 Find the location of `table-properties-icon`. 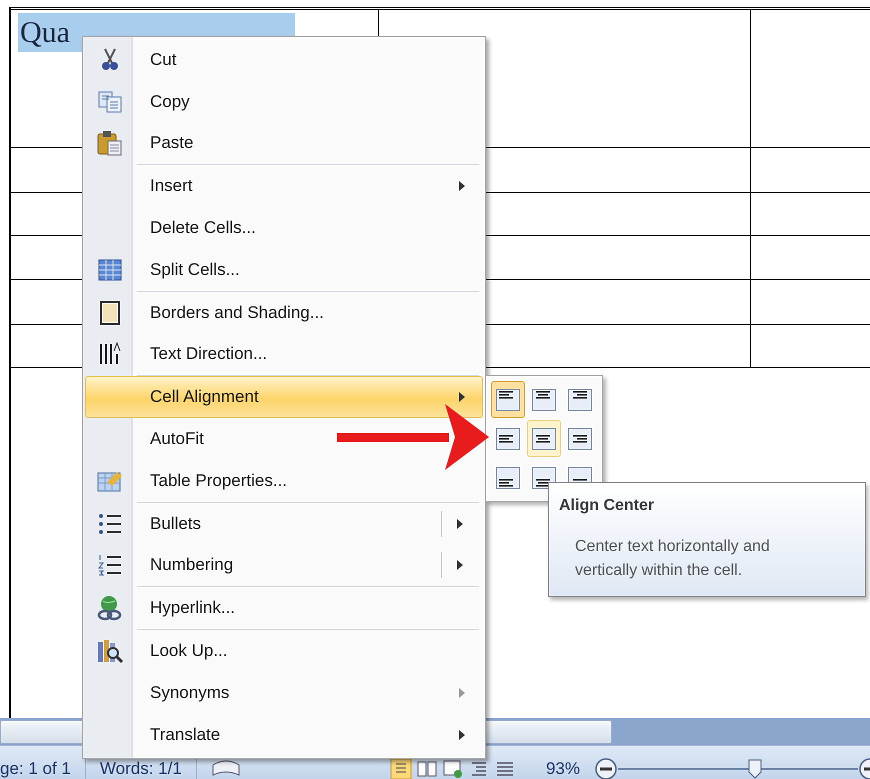

table-properties-icon is located at coordinates (110, 481).